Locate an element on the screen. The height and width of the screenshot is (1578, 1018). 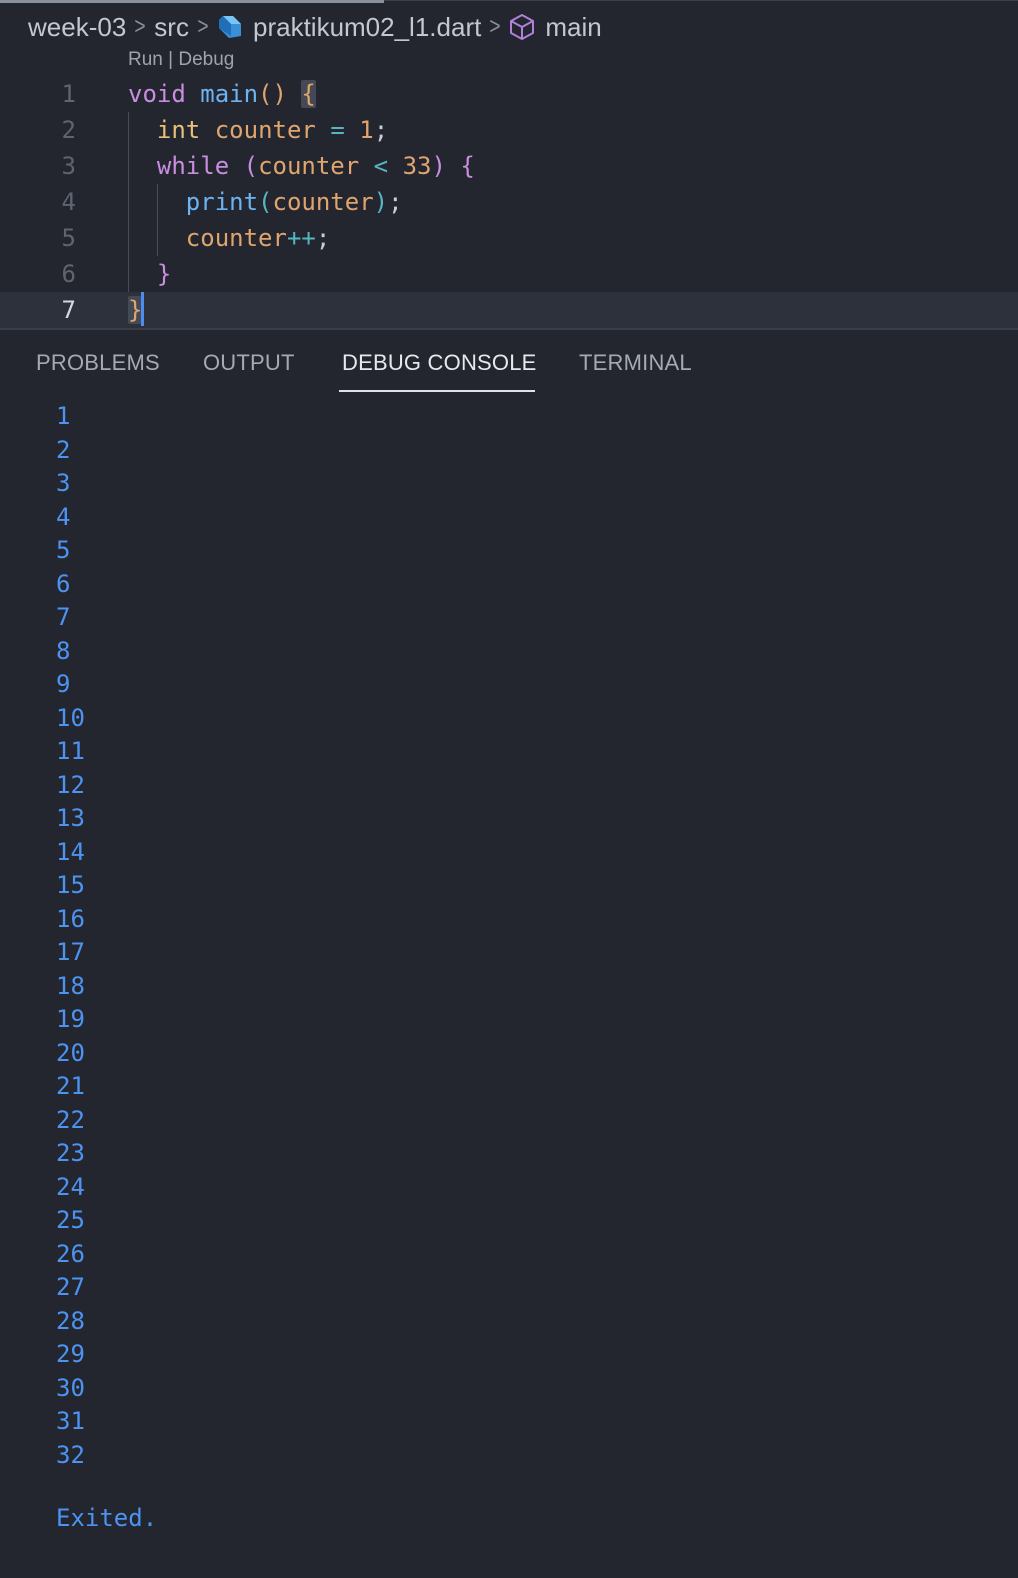
console-line: 23 is located at coordinates (70, 1153).